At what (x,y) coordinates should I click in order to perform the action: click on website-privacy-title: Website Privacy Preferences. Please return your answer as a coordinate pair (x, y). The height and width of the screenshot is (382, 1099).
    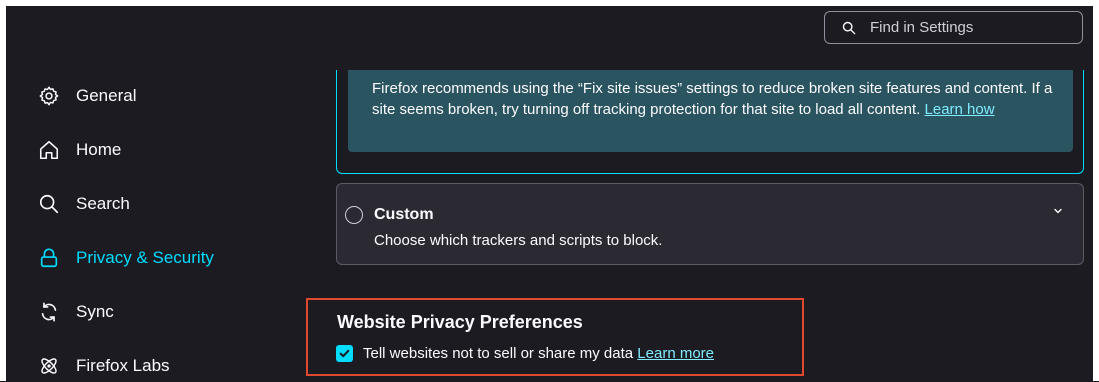
    Looking at the image, I should click on (460, 322).